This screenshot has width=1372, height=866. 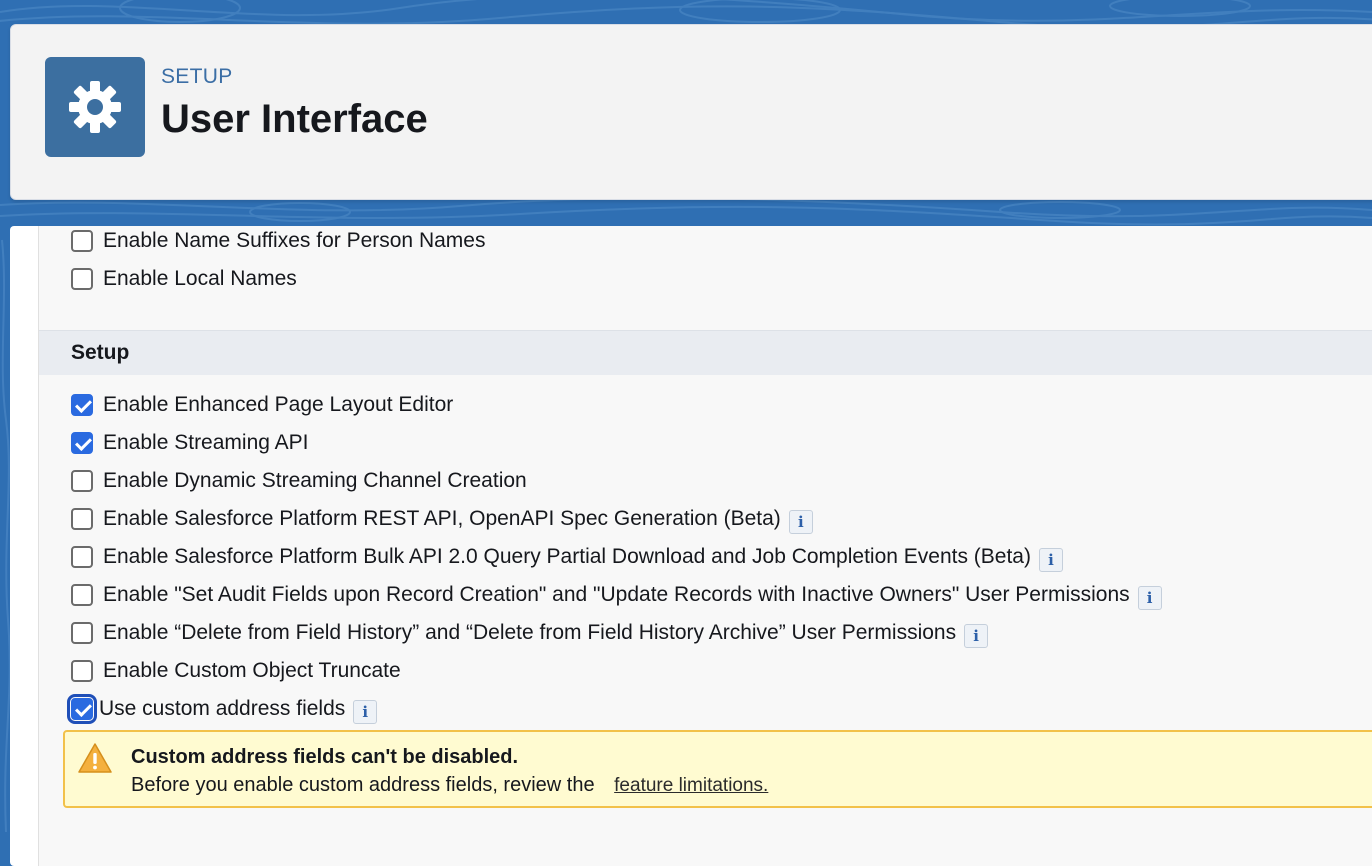 I want to click on warning-icon, so click(x=95, y=760).